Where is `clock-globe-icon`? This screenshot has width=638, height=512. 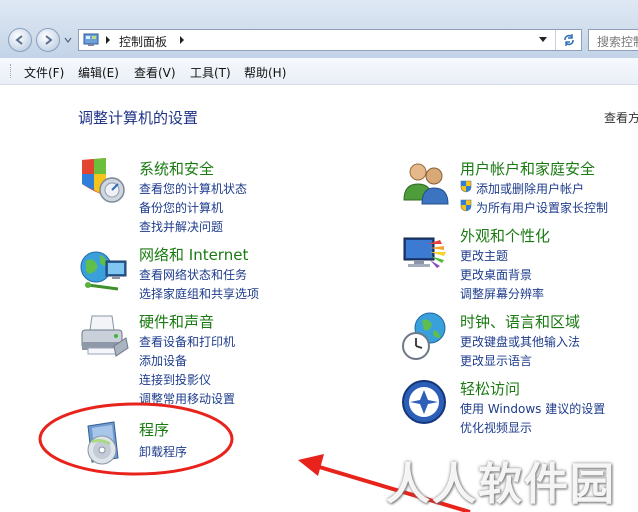
clock-globe-icon is located at coordinates (426, 336).